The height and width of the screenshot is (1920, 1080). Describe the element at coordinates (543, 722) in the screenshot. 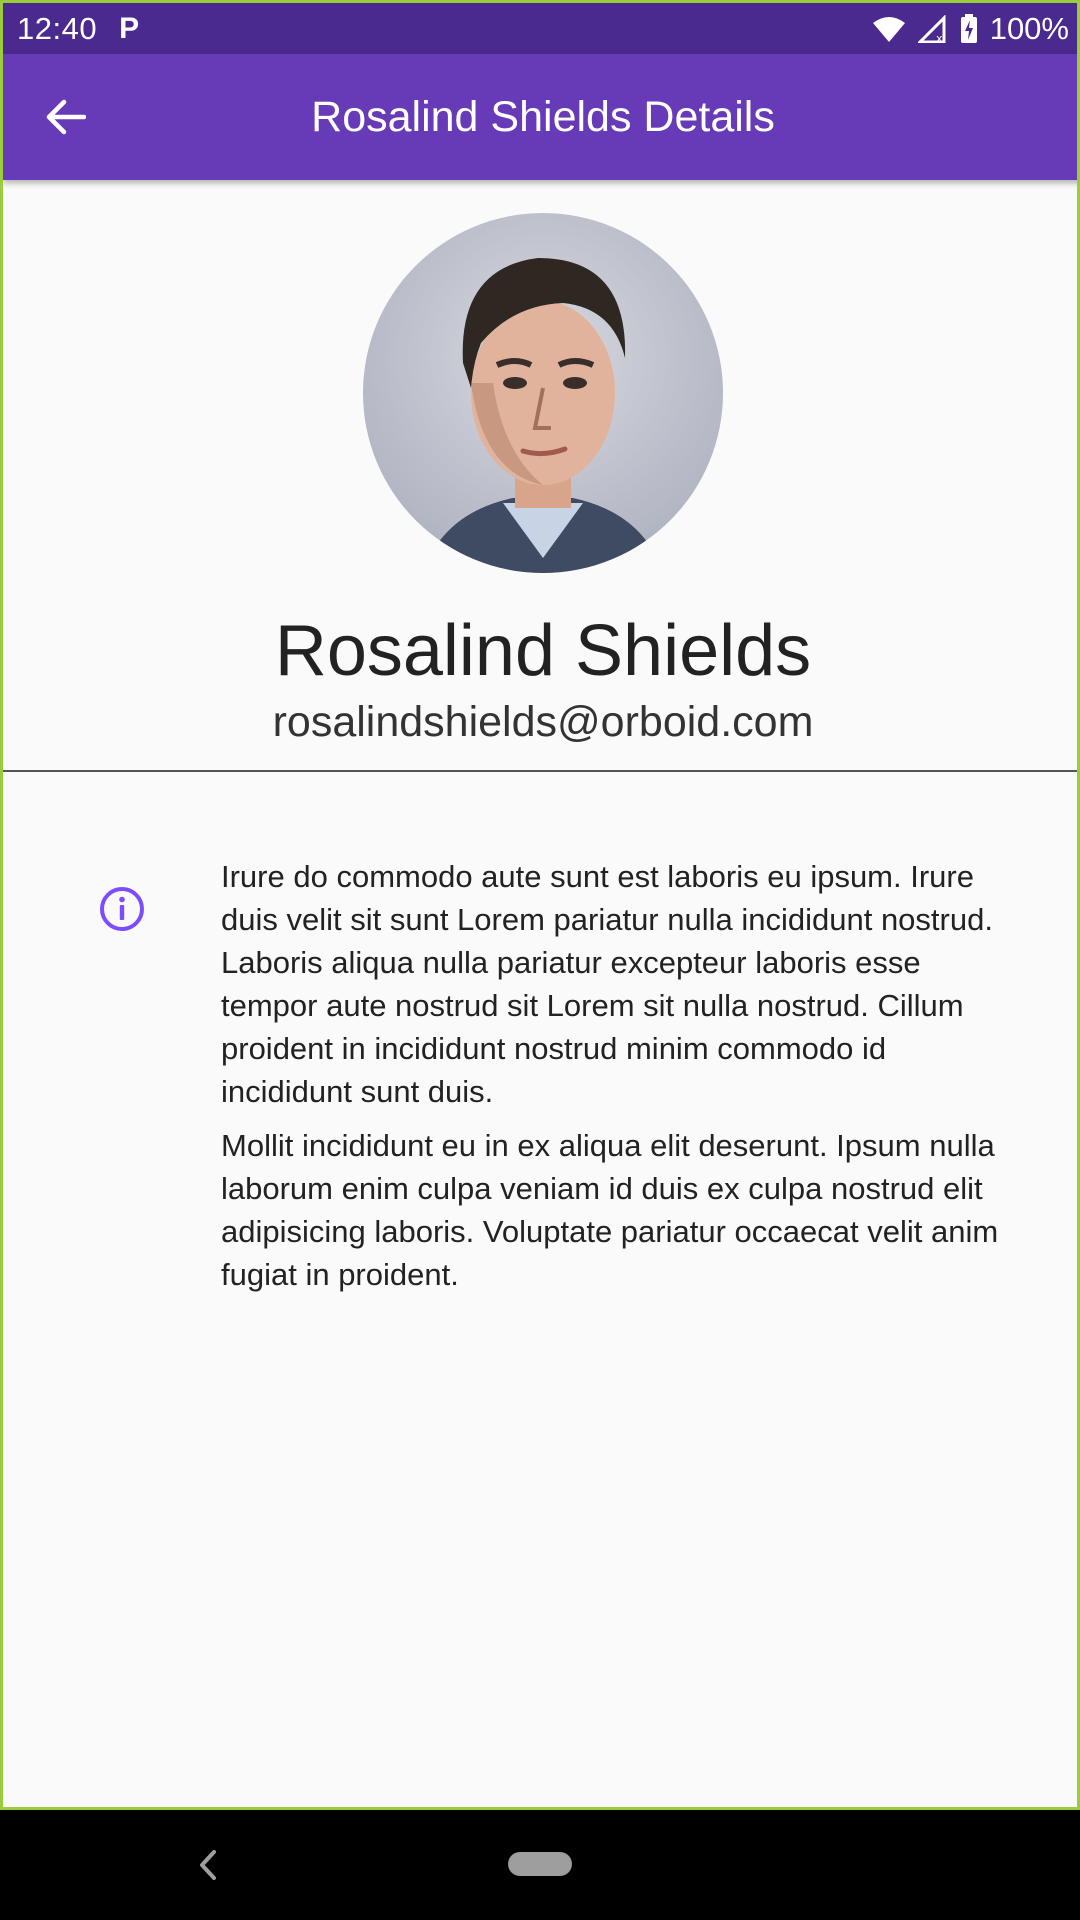

I see `profile-email: rosalindshields@orboid.com` at that location.